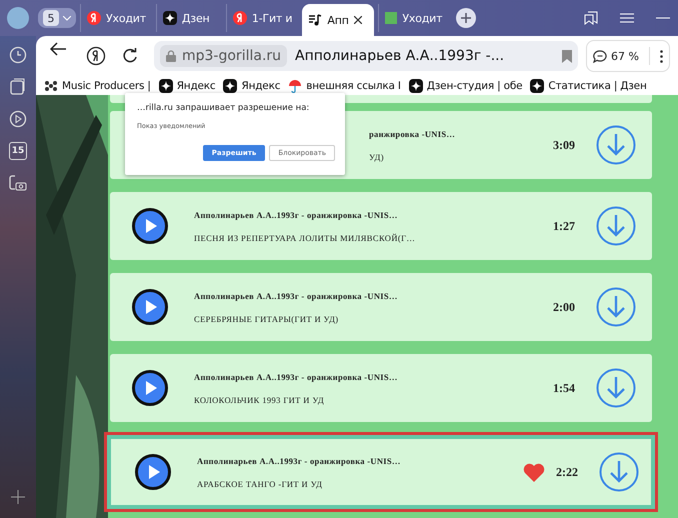 This screenshot has width=678, height=518. Describe the element at coordinates (344, 85) in the screenshot. I see `bookmark-item: внешняя ссылка I` at that location.